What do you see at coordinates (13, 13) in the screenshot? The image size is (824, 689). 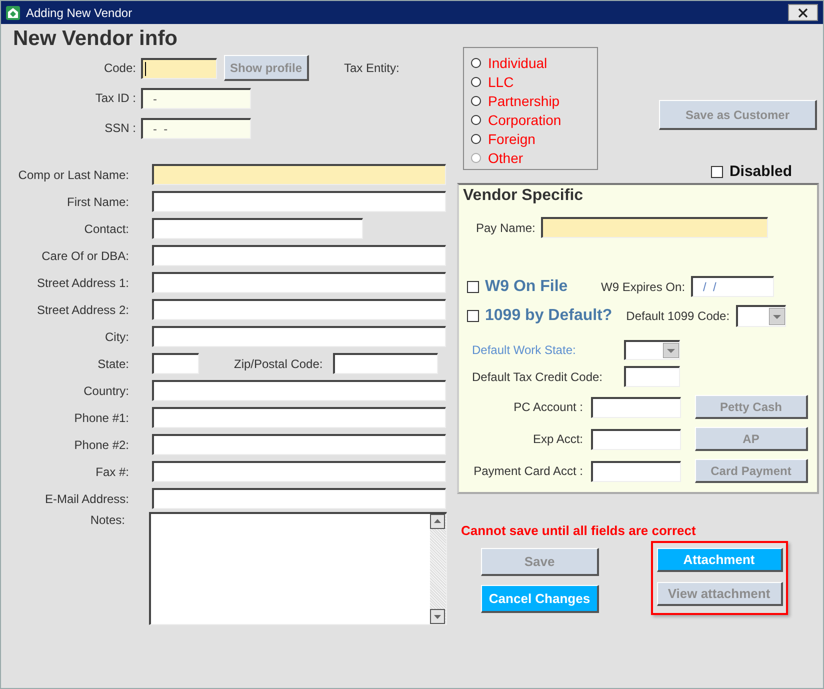 I see `app-icon` at bounding box center [13, 13].